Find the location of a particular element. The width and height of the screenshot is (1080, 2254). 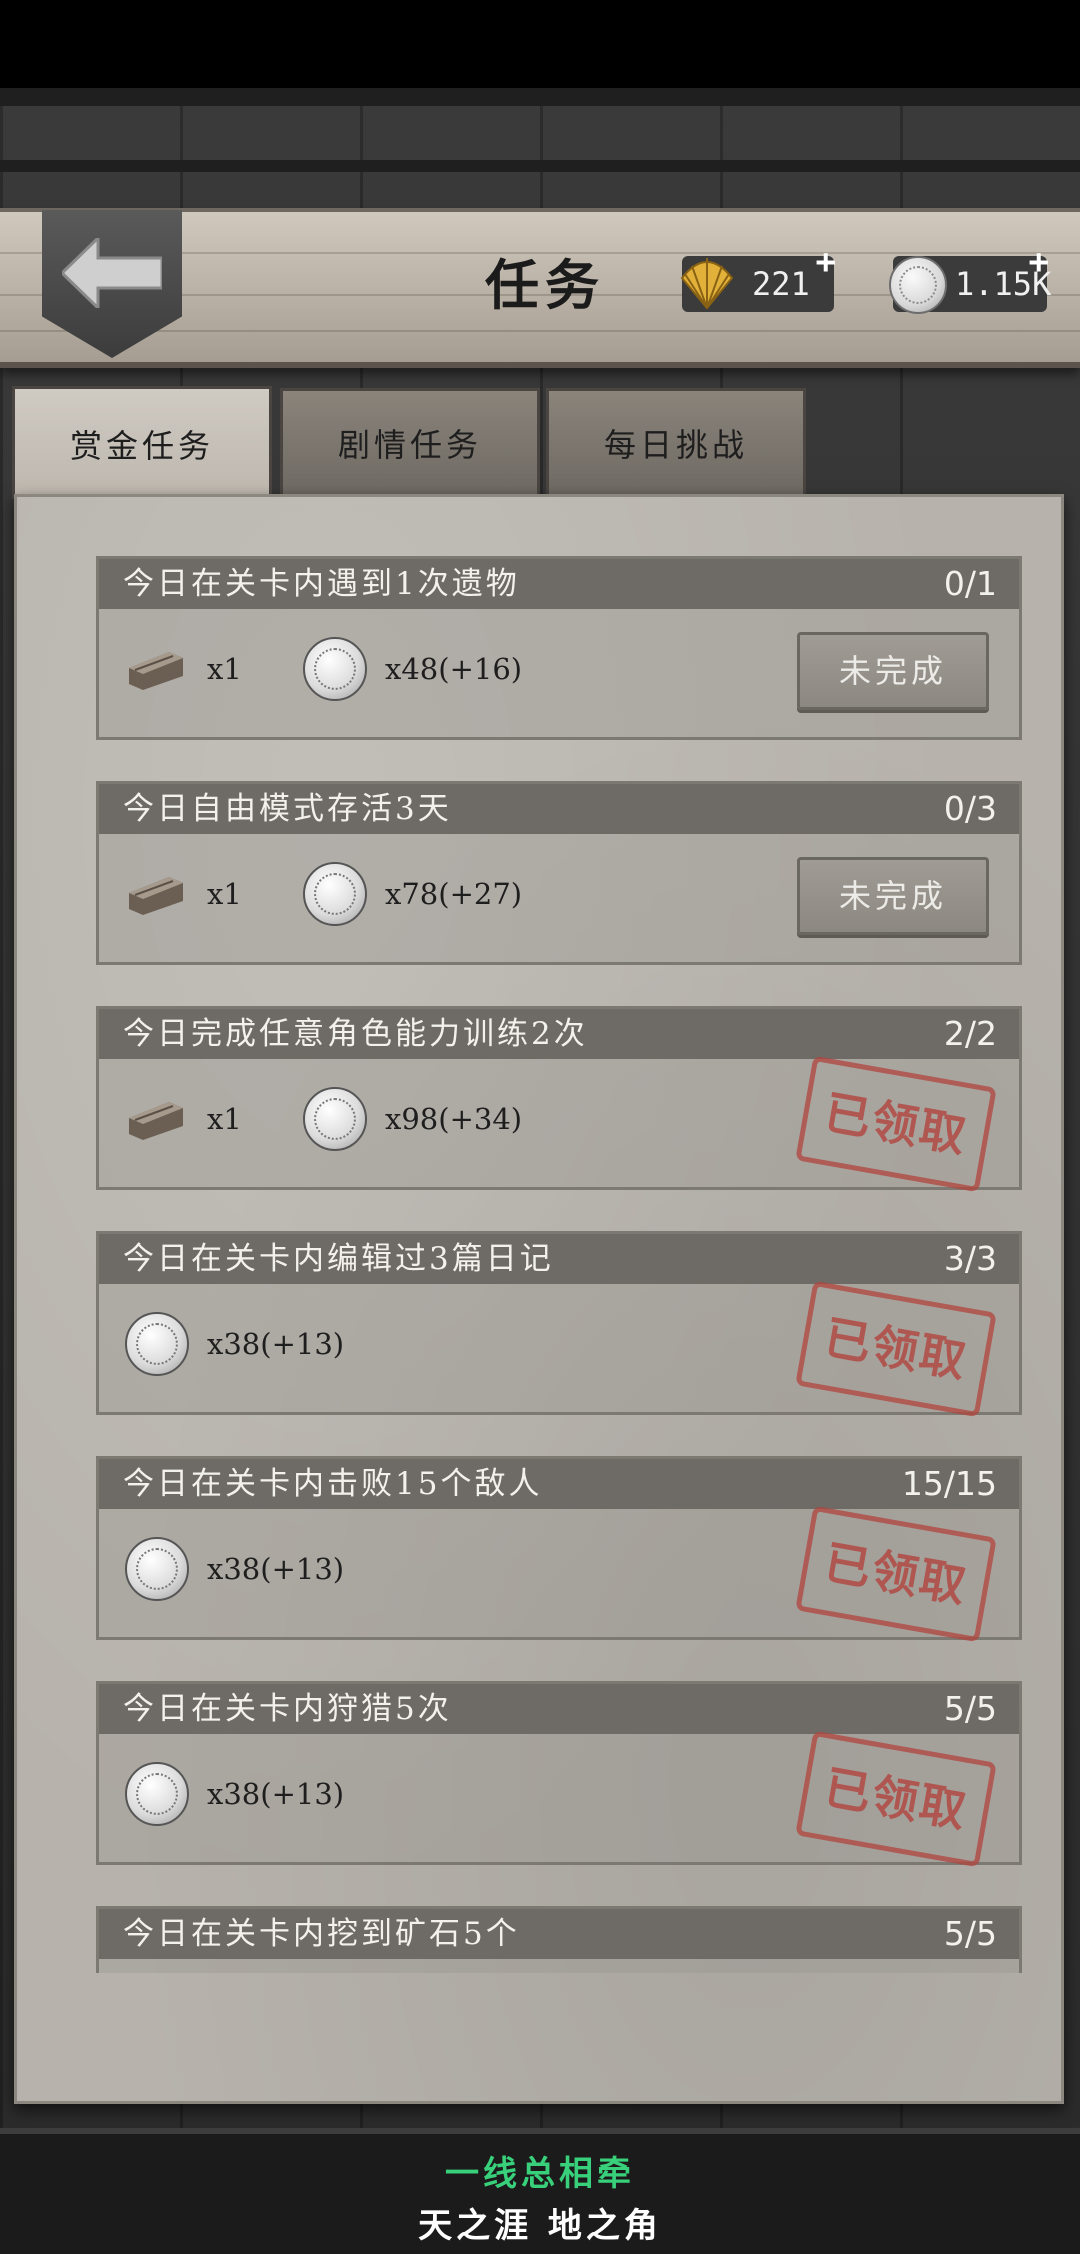

task-header: 今日在关卡内挖到矿石5个 5/5 is located at coordinates (559, 1934).